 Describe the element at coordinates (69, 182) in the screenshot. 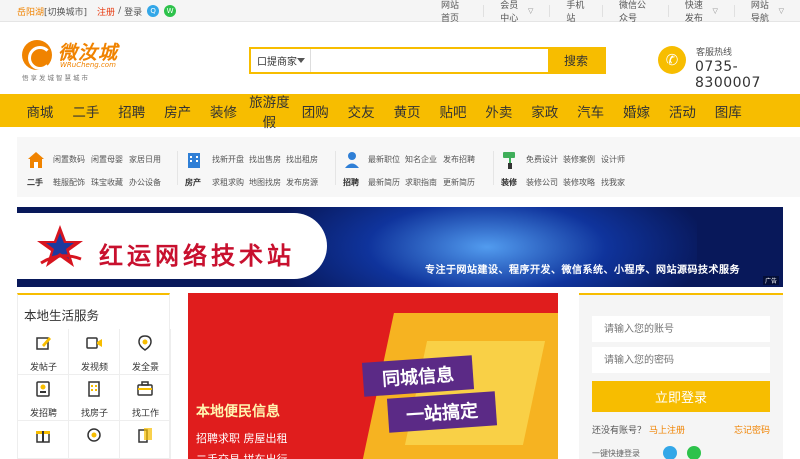

I see `category-link: 鞋服配饰` at that location.